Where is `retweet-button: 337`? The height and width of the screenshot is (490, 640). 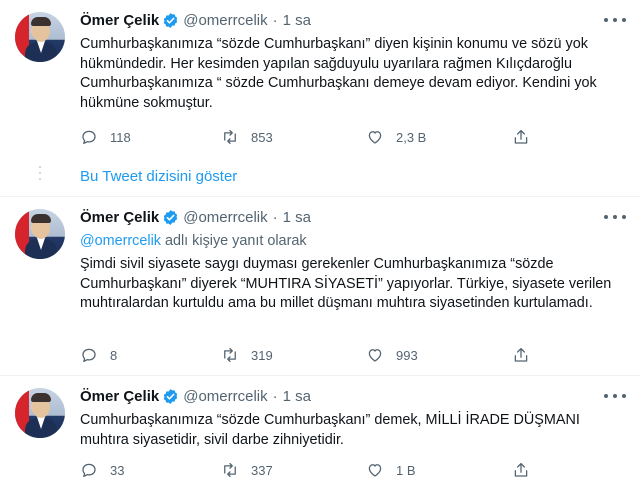
retweet-button: 337 is located at coordinates (247, 470).